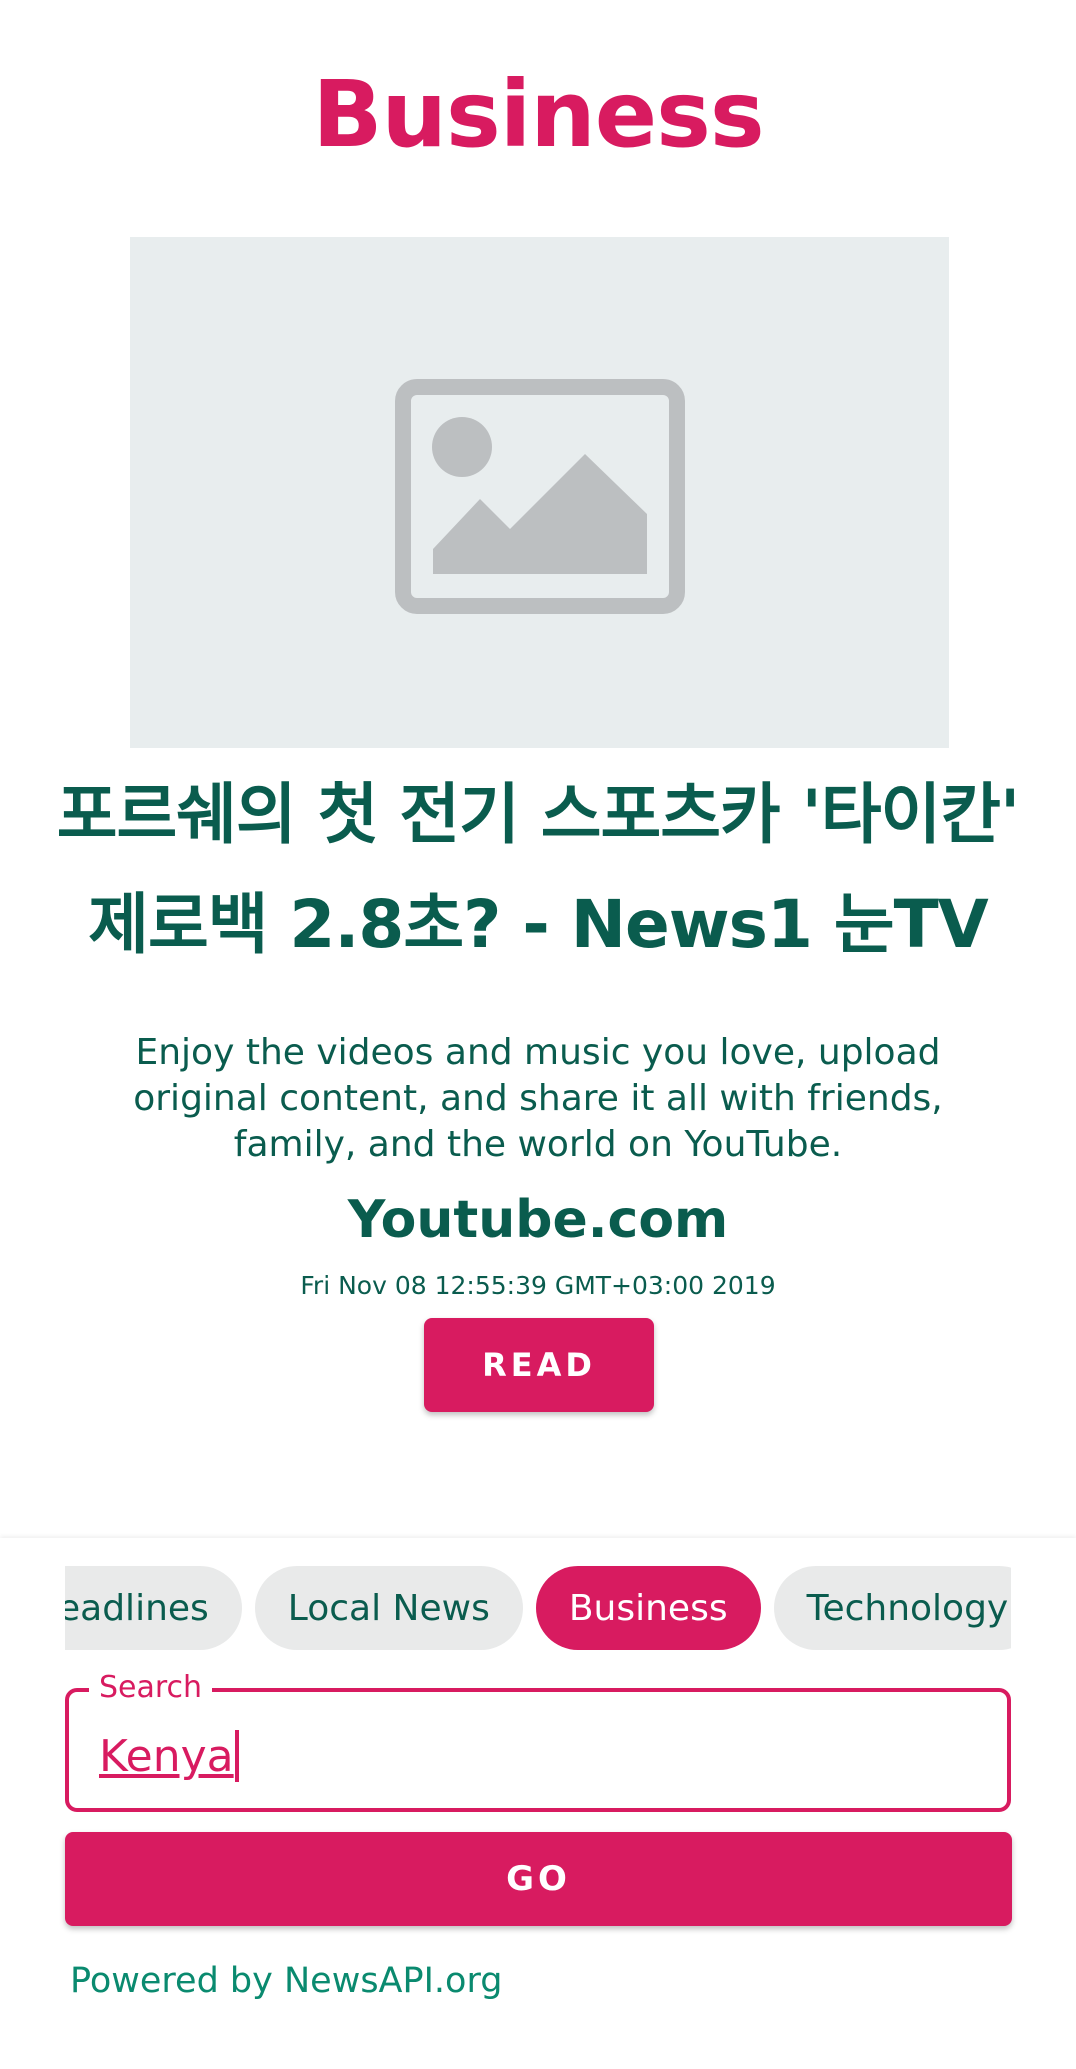  What do you see at coordinates (137, 1608) in the screenshot?
I see `chip-label: eadlines` at bounding box center [137, 1608].